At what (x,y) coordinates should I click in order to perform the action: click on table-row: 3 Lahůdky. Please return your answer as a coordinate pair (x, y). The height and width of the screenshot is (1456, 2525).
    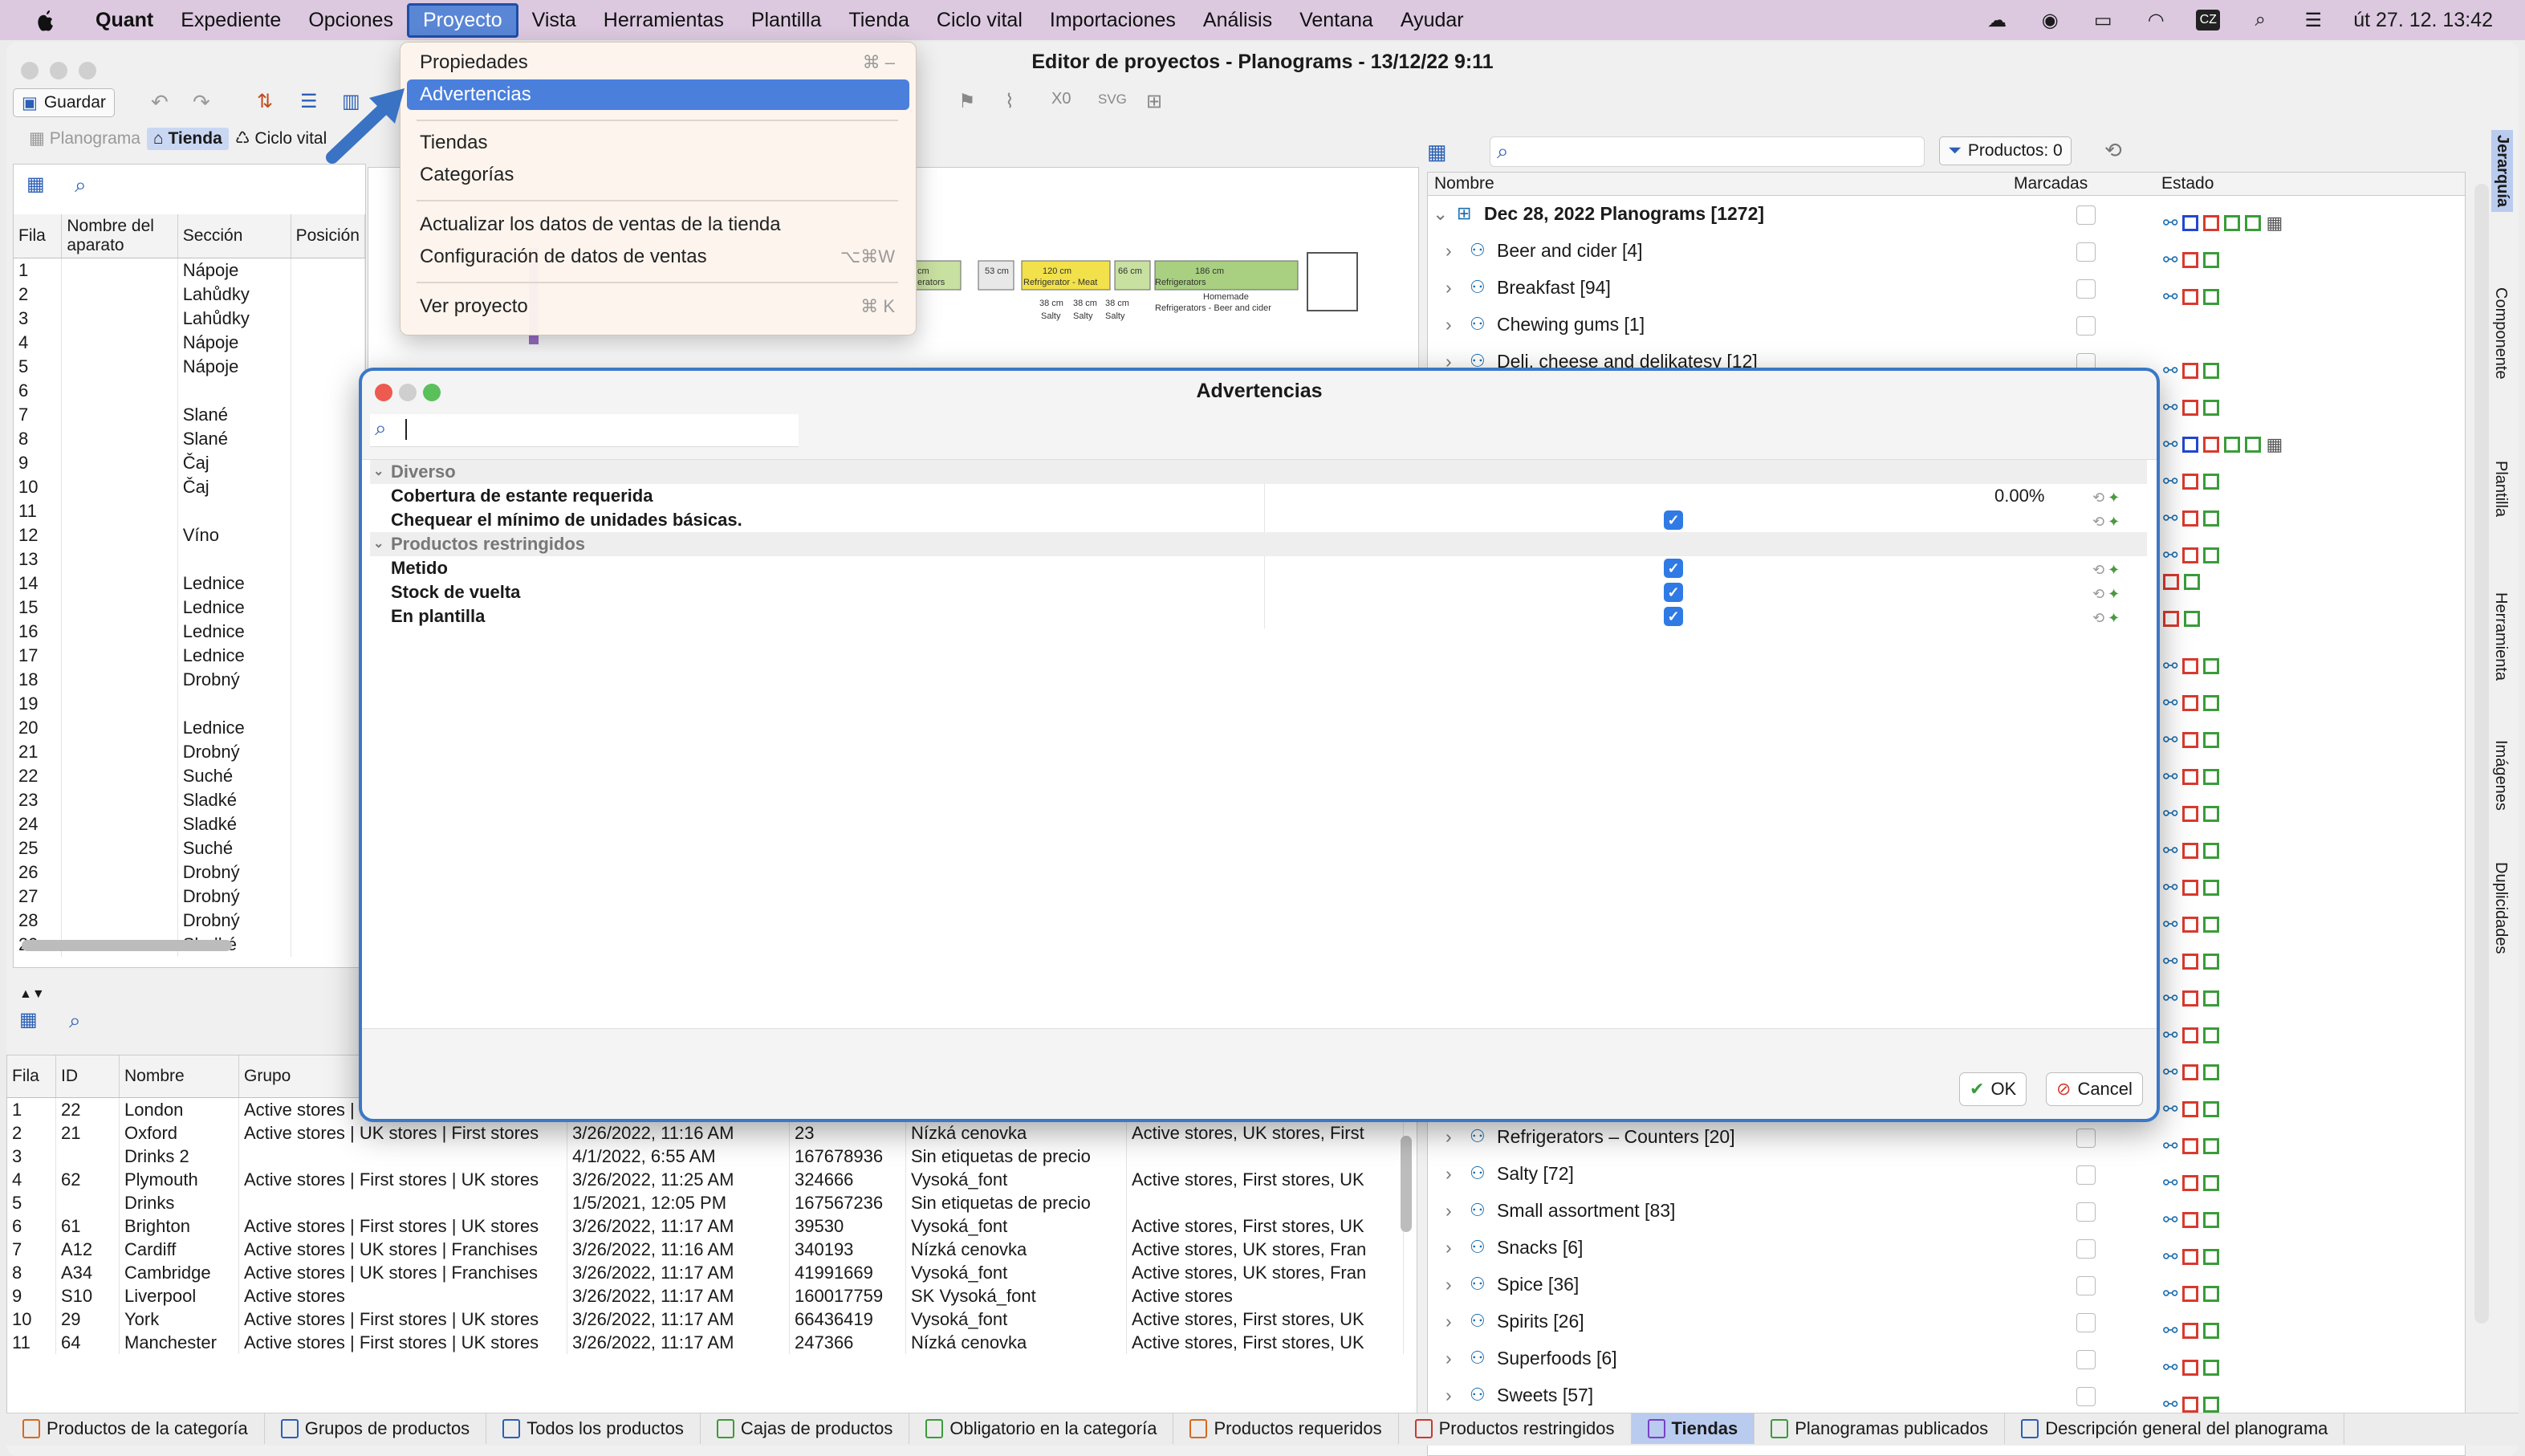
    Looking at the image, I should click on (190, 319).